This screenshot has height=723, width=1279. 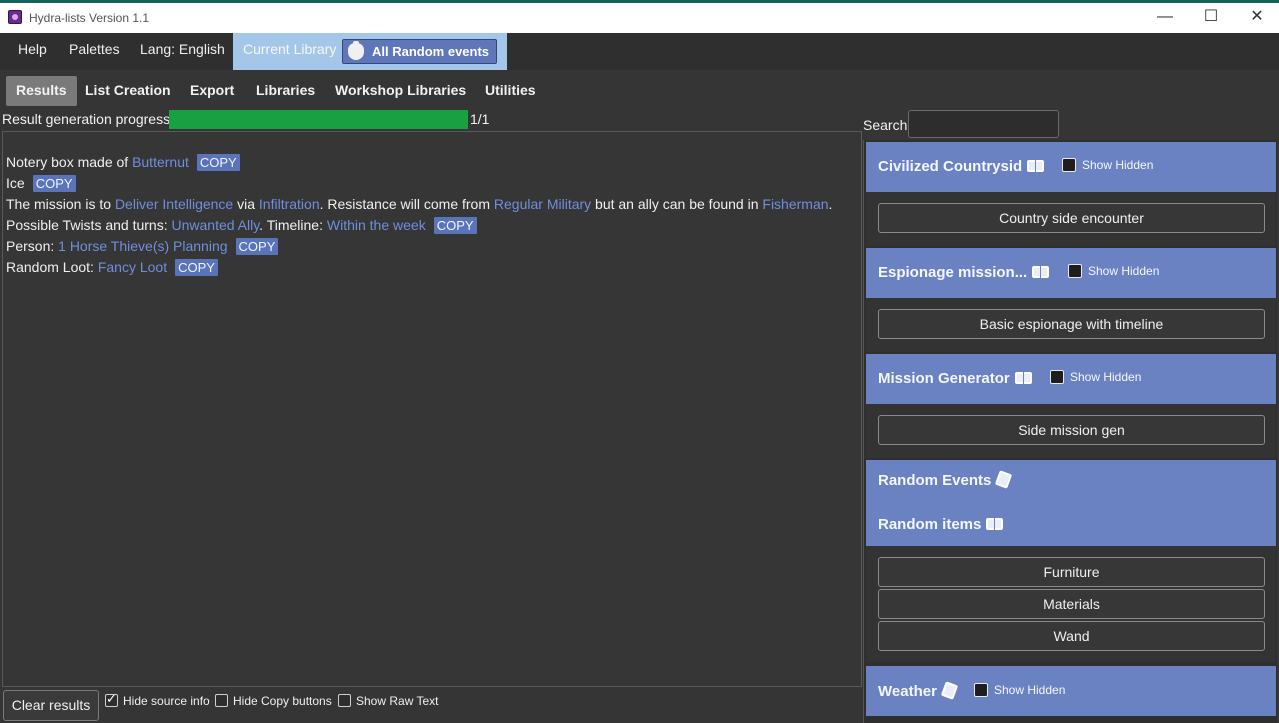 I want to click on close-button: ✕, so click(x=1256, y=18).